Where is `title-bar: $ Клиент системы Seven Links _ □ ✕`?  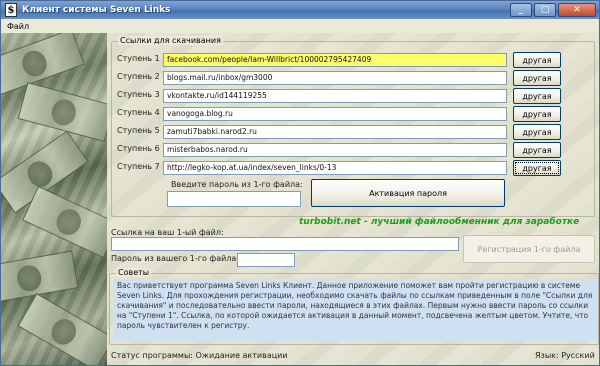 title-bar: $ Клиент системы Seven Links _ □ ✕ is located at coordinates (300, 10).